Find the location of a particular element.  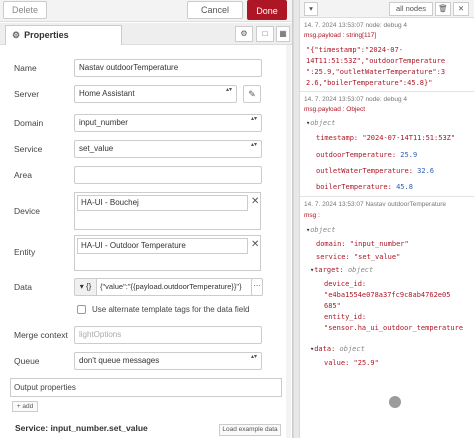

queue-select: don't queue messages is located at coordinates (168, 361).